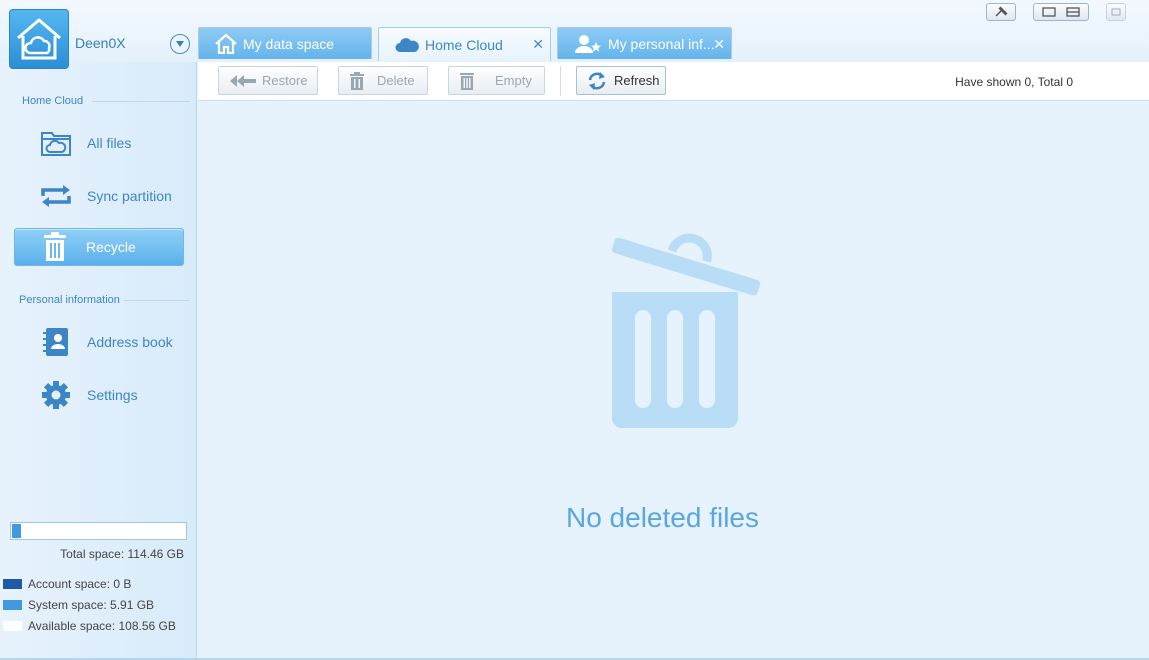 The height and width of the screenshot is (660, 1149). I want to click on legend-system-space: System space: 5.91 GB, so click(78, 605).